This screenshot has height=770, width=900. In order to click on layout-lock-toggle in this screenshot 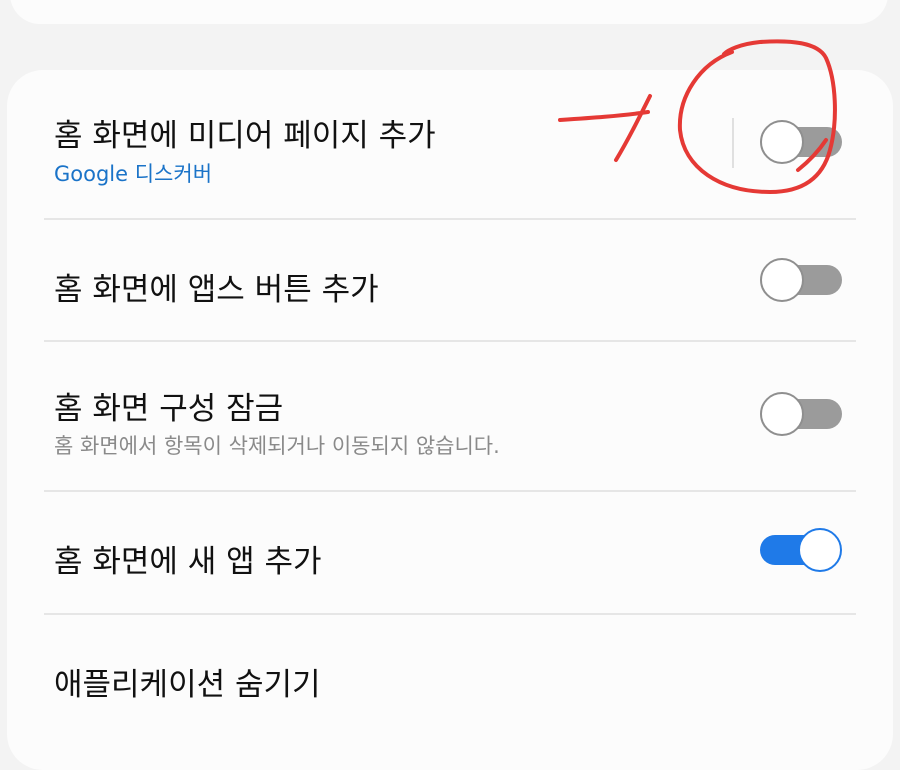, I will do `click(801, 414)`.